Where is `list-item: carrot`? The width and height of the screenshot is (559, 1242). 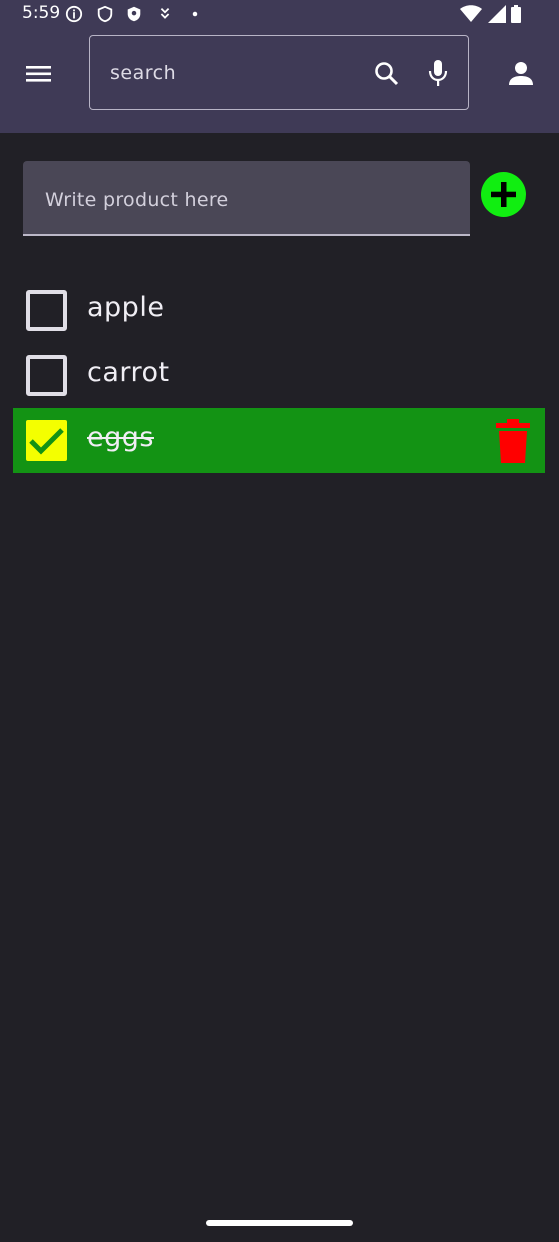 list-item: carrot is located at coordinates (279, 375).